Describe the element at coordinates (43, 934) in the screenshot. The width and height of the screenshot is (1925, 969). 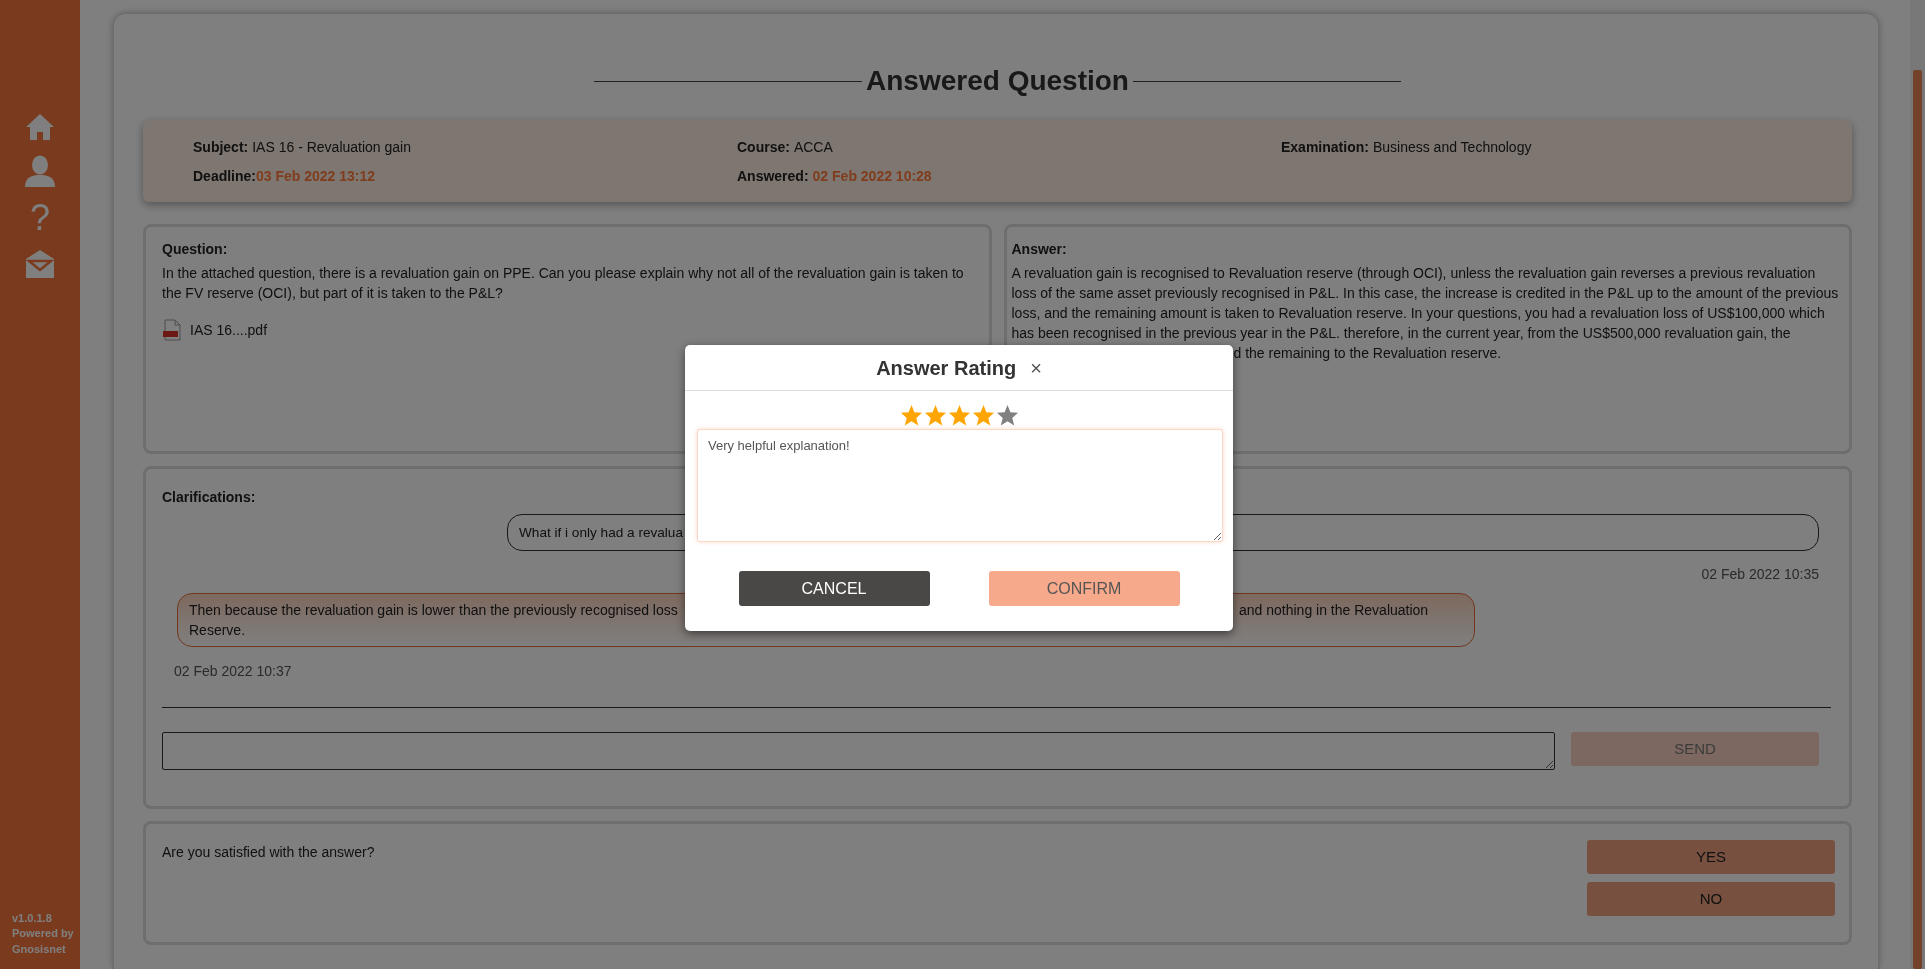
I see `version-text: Powered by` at that location.